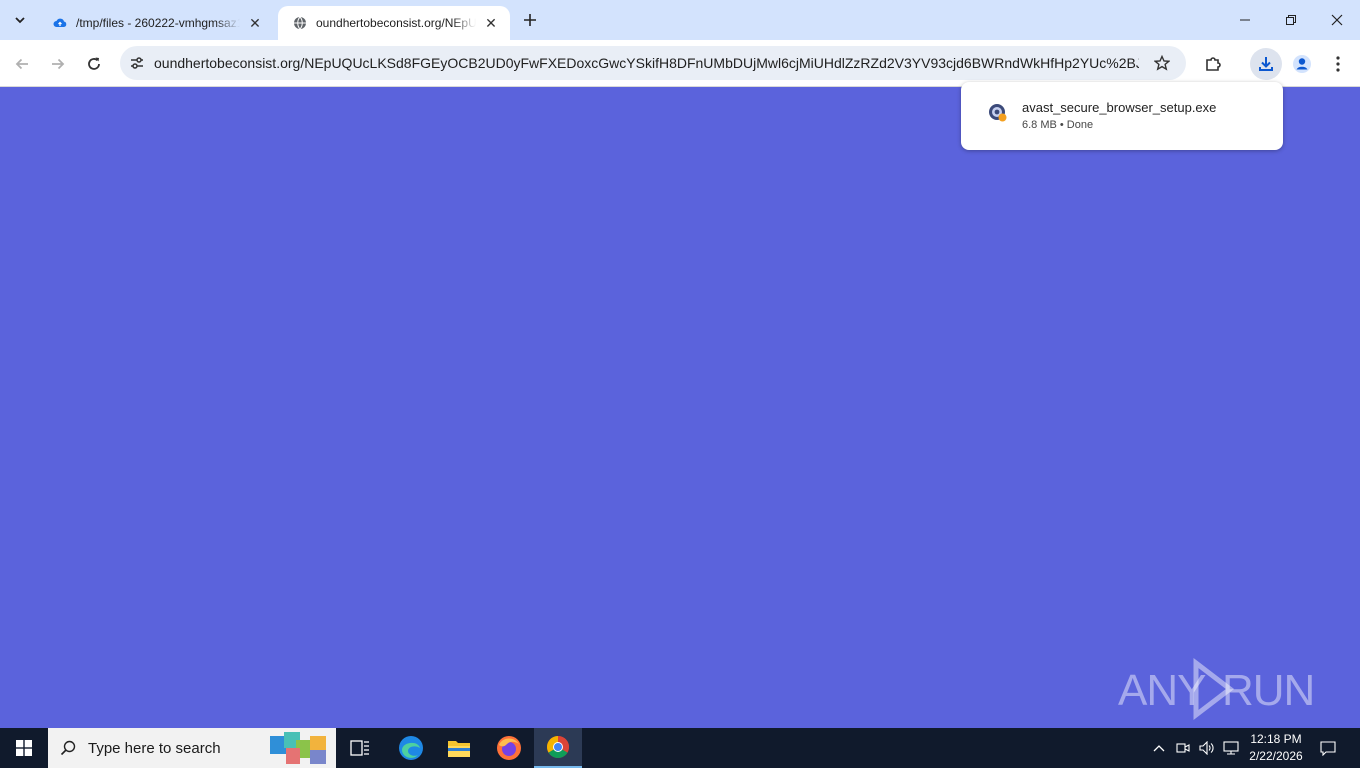 This screenshot has height=768, width=1360. I want to click on taskbar-search-box: Type here to search, so click(192, 748).